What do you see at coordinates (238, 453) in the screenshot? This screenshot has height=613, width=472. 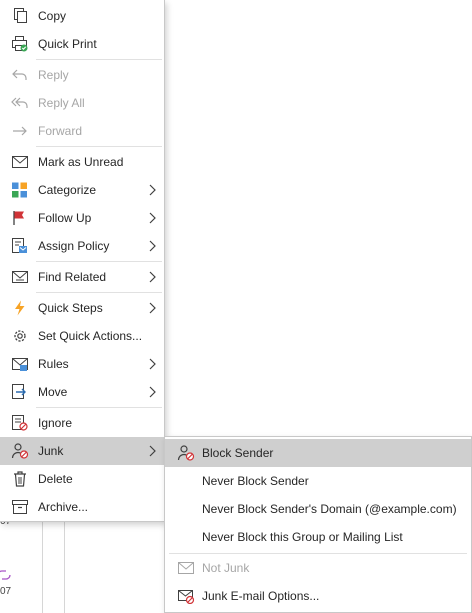 I see `menu-item-label: Block Sender` at bounding box center [238, 453].